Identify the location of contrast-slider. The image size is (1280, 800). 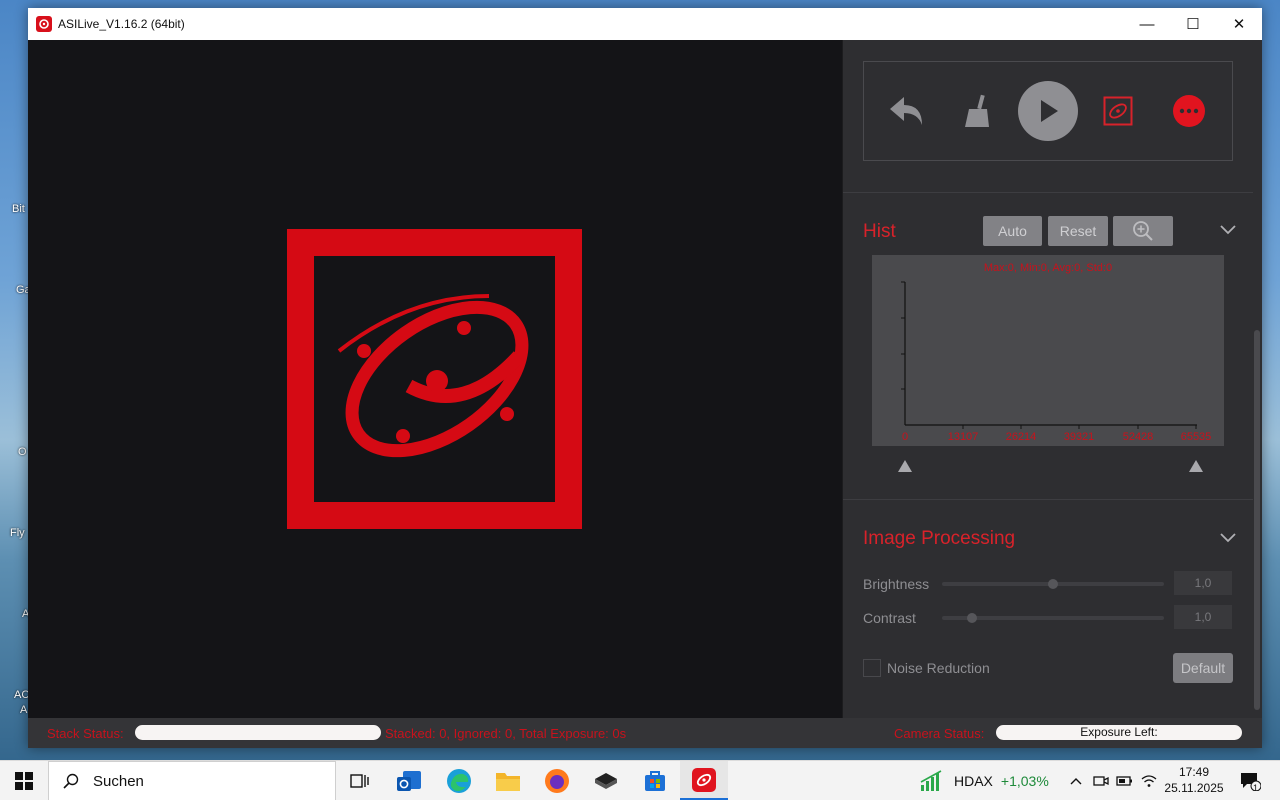
(1053, 618).